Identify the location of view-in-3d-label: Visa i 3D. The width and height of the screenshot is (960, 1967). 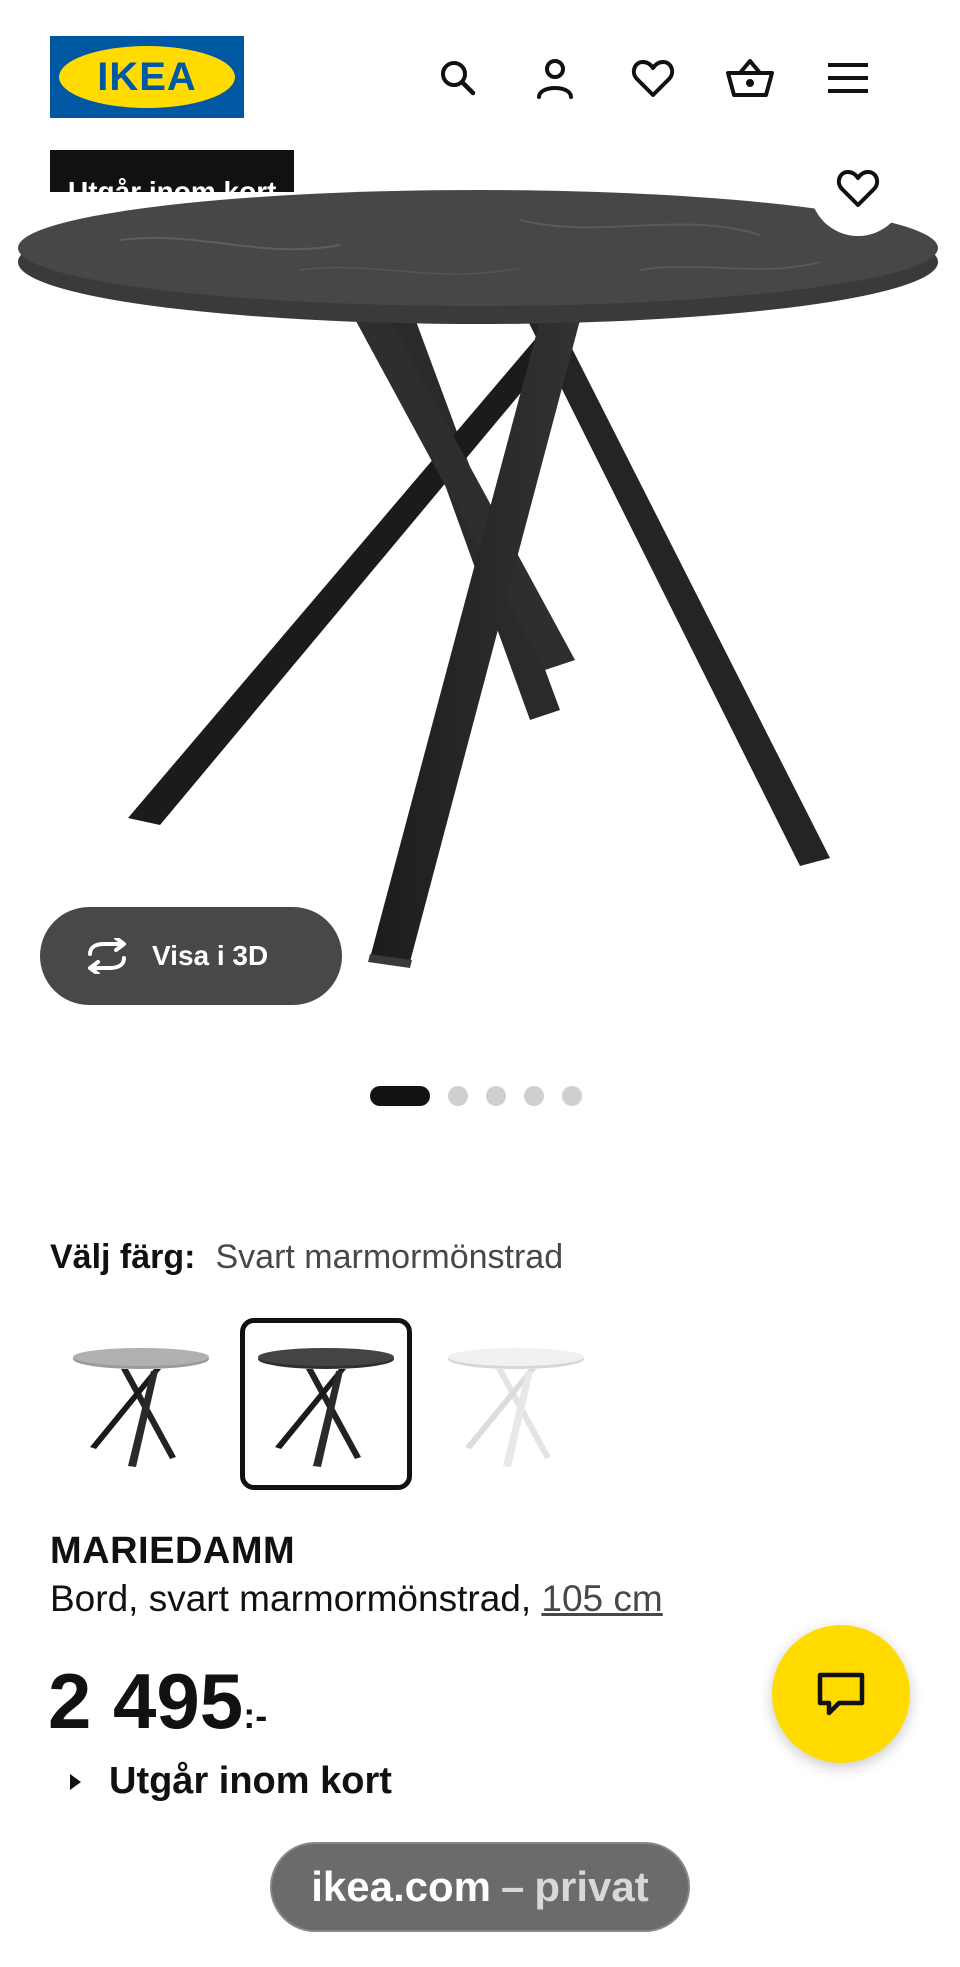
(210, 955).